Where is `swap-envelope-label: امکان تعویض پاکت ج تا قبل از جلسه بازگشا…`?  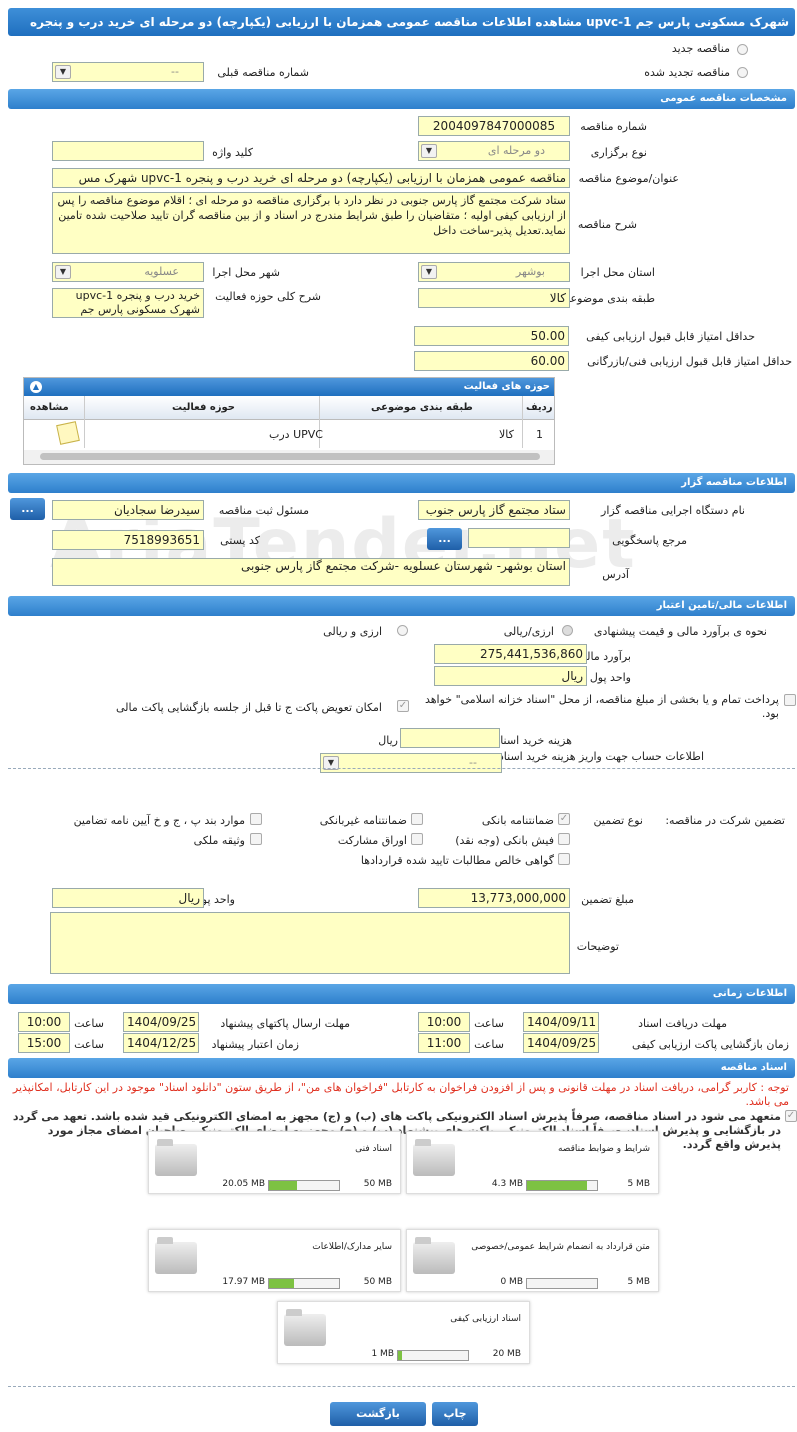
swap-envelope-label: امکان تعویض پاکت ج تا قبل از جلسه بازگشا… is located at coordinates (249, 707).